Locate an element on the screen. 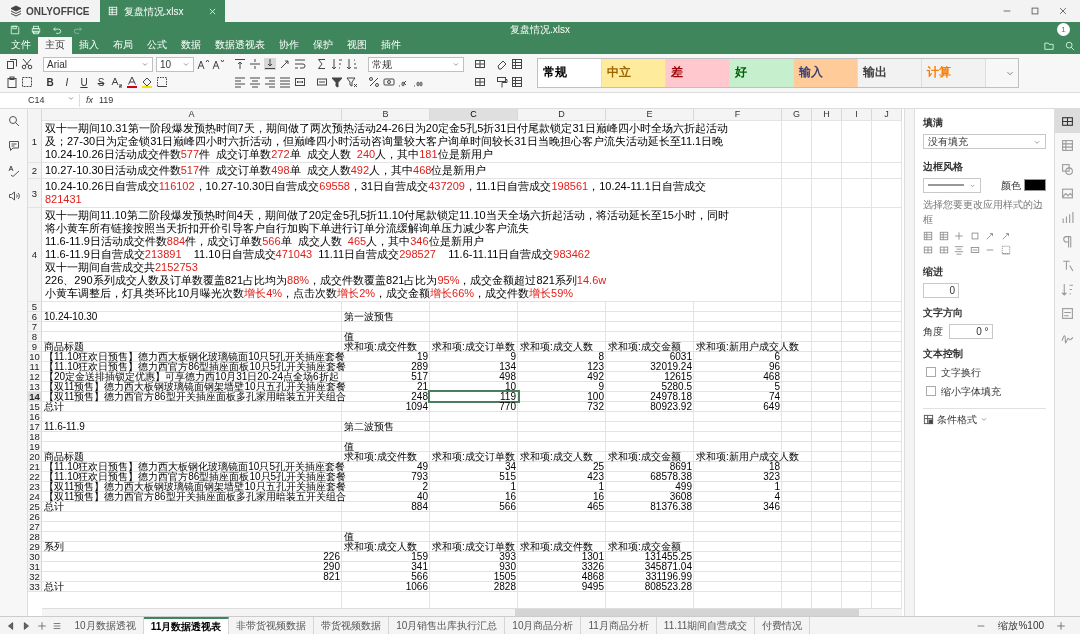 This screenshot has width=1080, height=634. increase-font-icon is located at coordinates (203, 64).